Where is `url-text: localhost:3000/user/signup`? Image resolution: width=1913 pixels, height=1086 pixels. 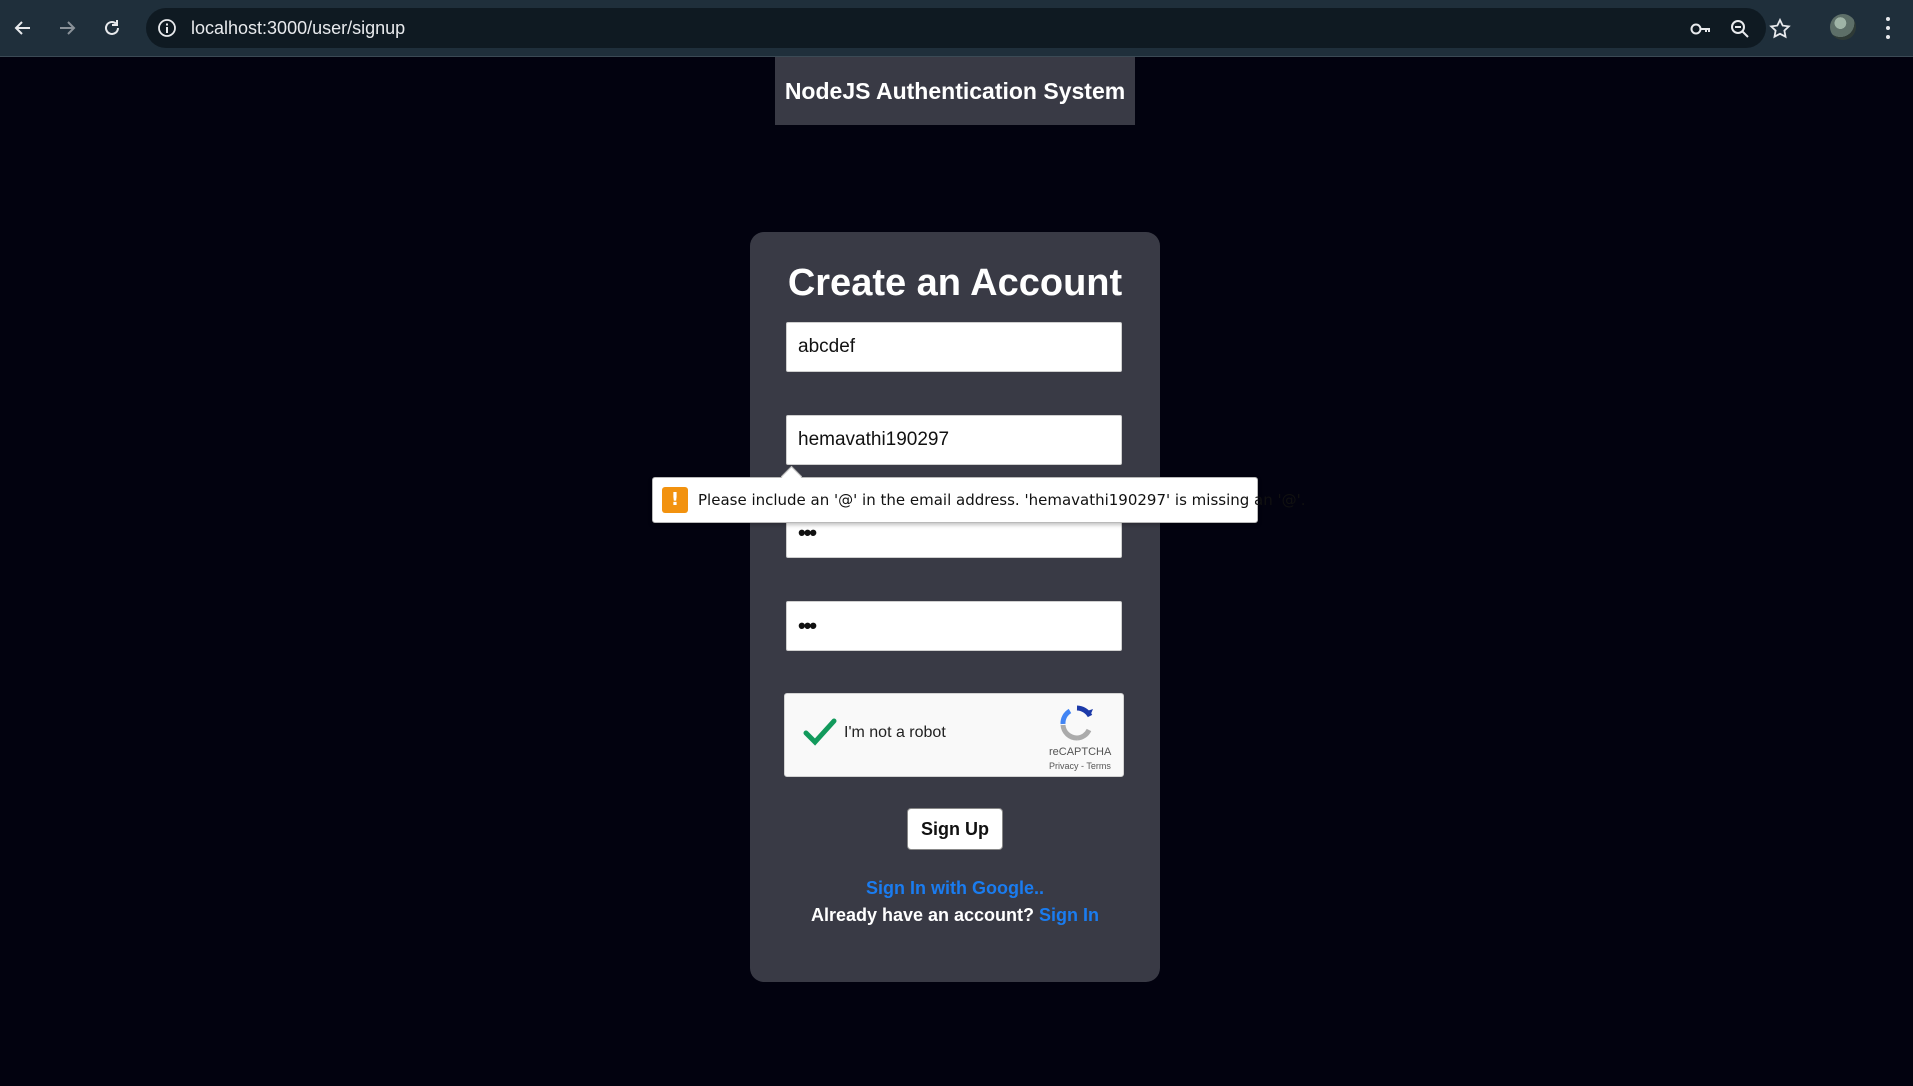 url-text: localhost:3000/user/signup is located at coordinates (298, 28).